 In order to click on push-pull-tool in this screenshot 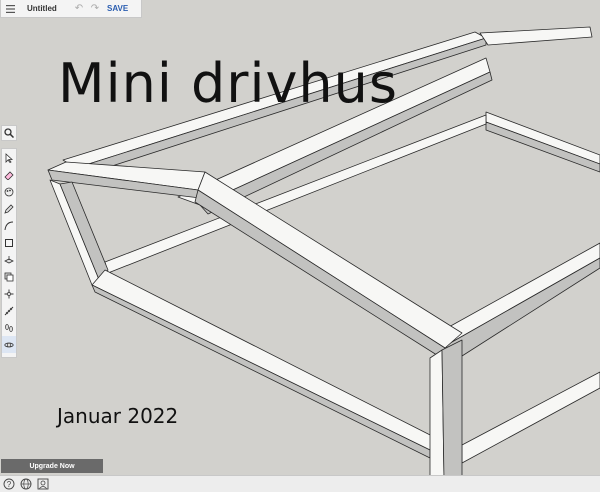, I will do `click(9, 259)`.